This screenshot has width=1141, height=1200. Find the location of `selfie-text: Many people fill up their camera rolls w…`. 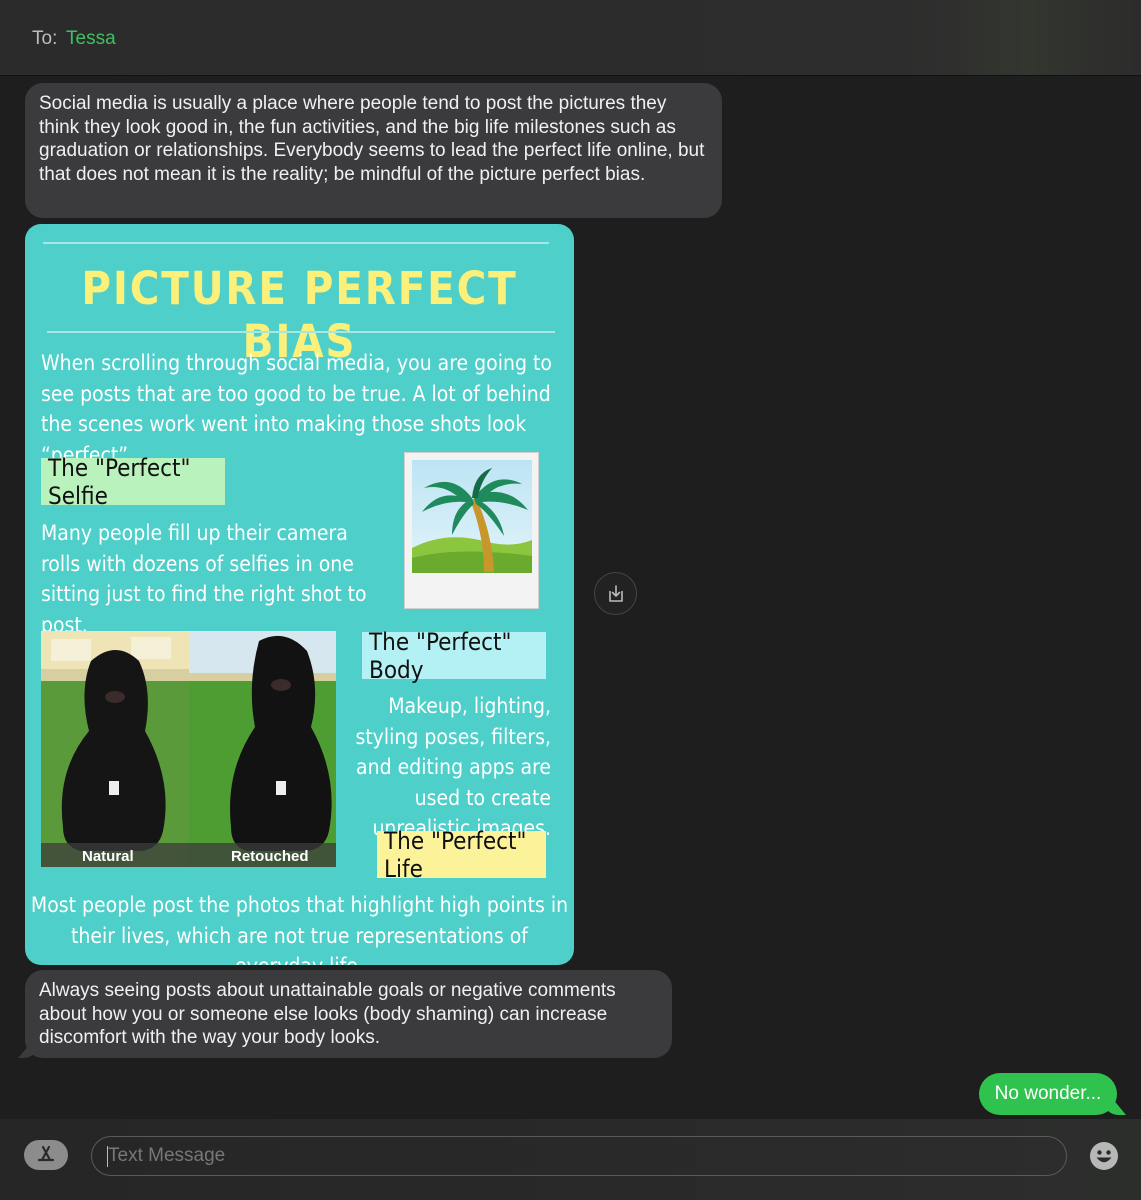

selfie-text: Many people fill up their camera rolls w… is located at coordinates (204, 579).